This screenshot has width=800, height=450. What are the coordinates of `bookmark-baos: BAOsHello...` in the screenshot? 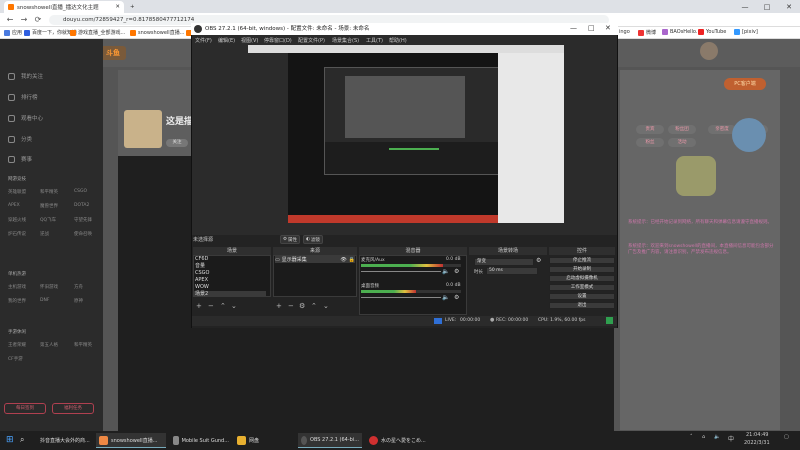 It's located at (681, 32).